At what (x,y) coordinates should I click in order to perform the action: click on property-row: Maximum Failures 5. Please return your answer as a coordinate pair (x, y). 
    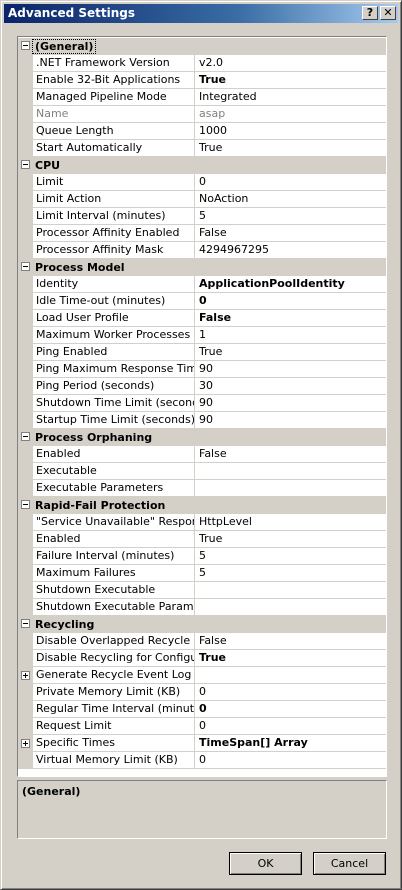
    Looking at the image, I should click on (202, 573).